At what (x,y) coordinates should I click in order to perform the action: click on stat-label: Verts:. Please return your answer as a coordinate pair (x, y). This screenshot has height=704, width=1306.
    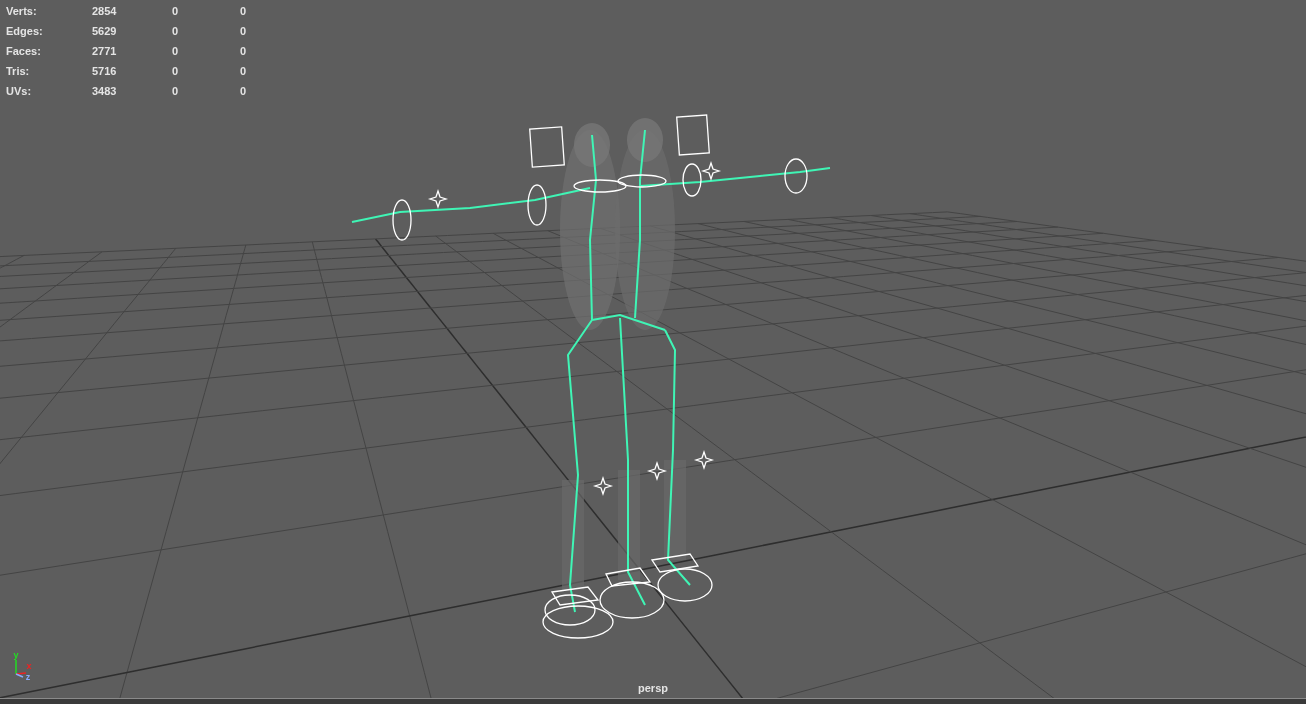
    Looking at the image, I should click on (22, 11).